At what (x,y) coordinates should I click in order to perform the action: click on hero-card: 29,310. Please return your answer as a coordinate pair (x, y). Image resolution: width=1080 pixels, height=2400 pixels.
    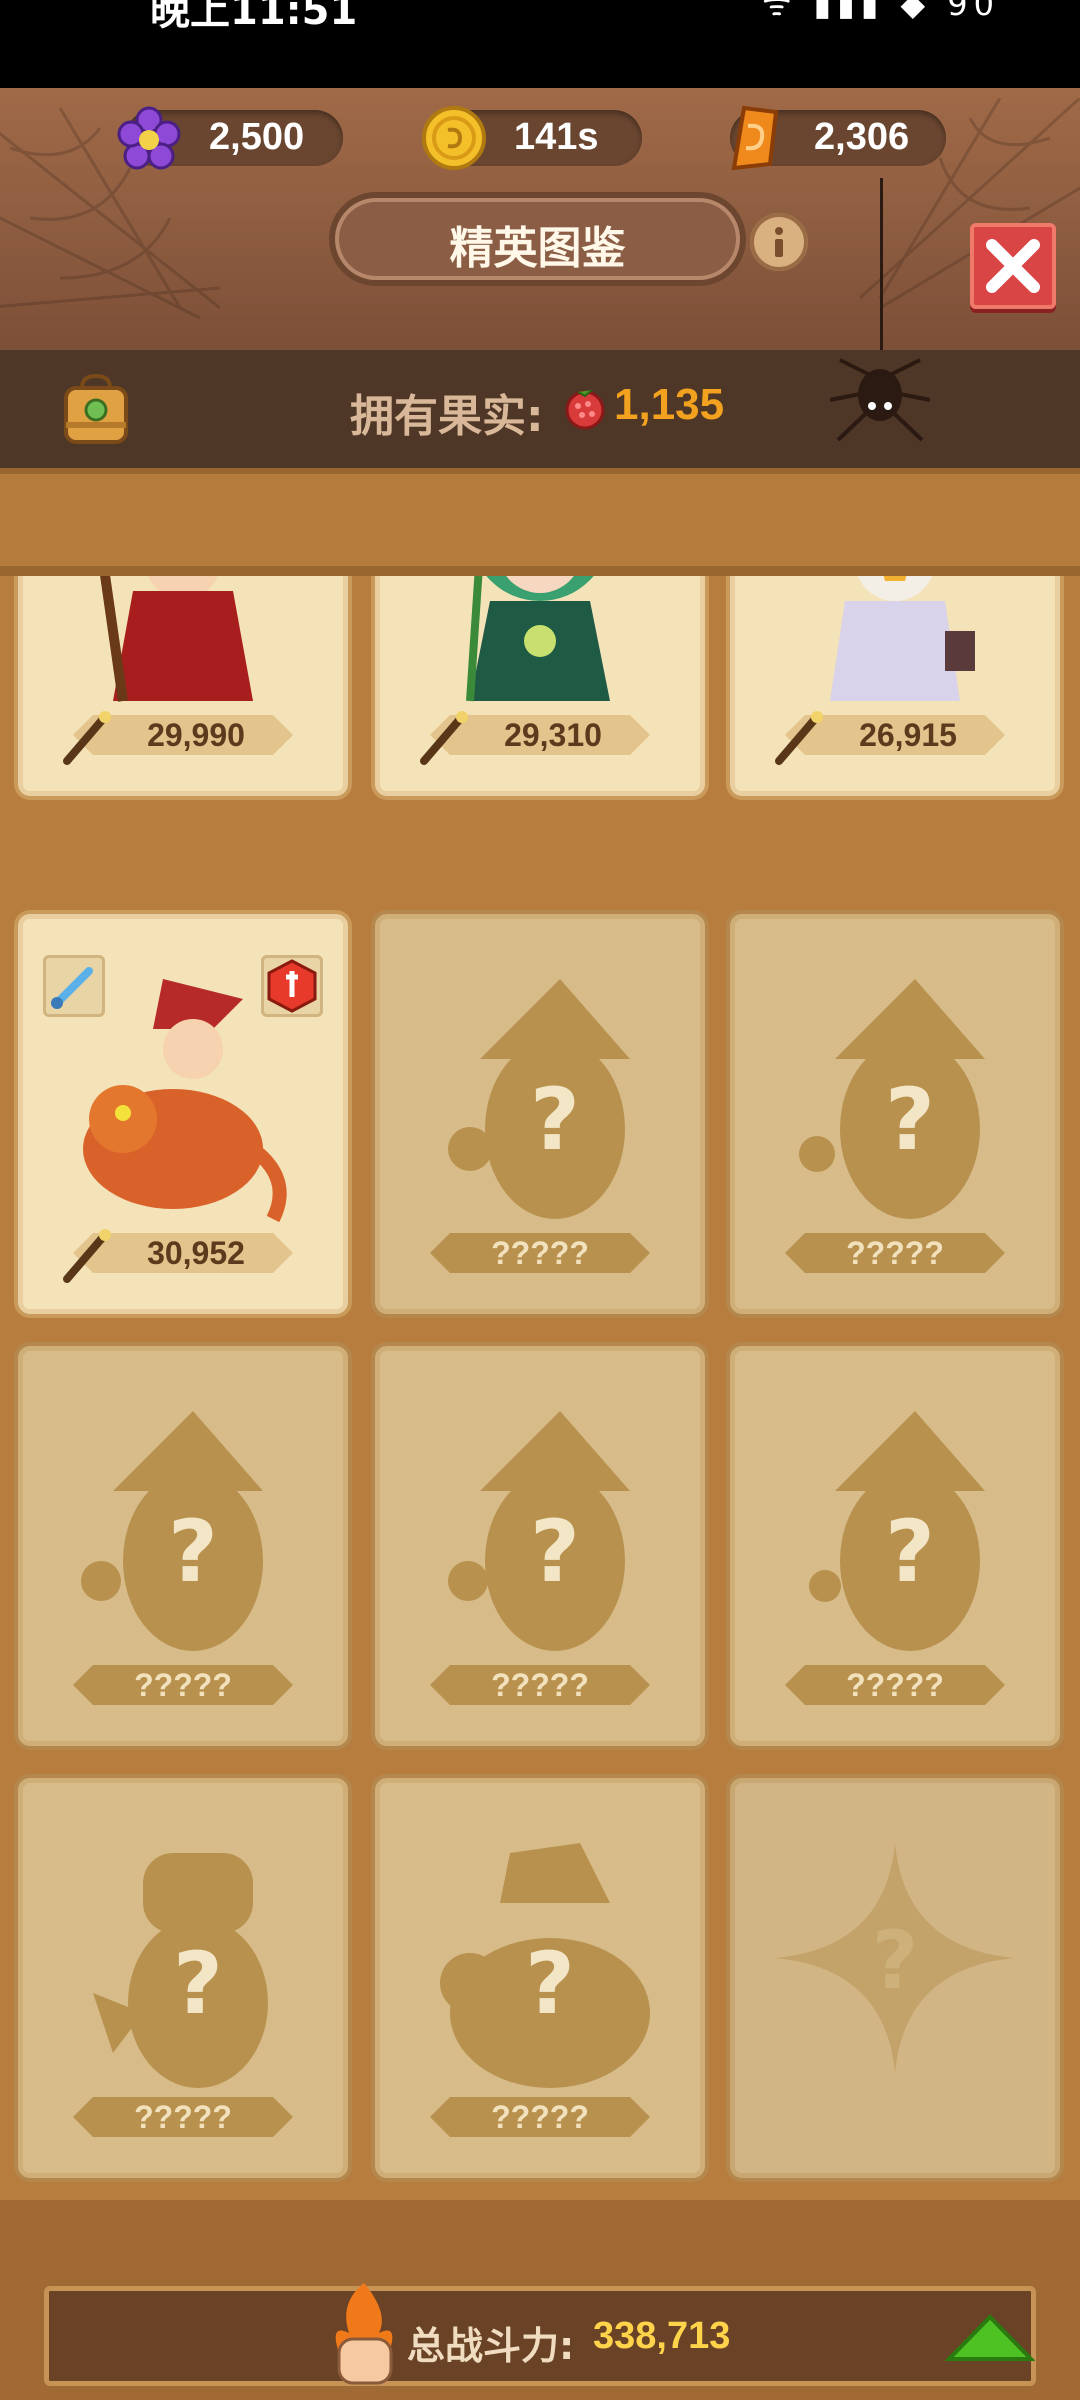
    Looking at the image, I should click on (540, 686).